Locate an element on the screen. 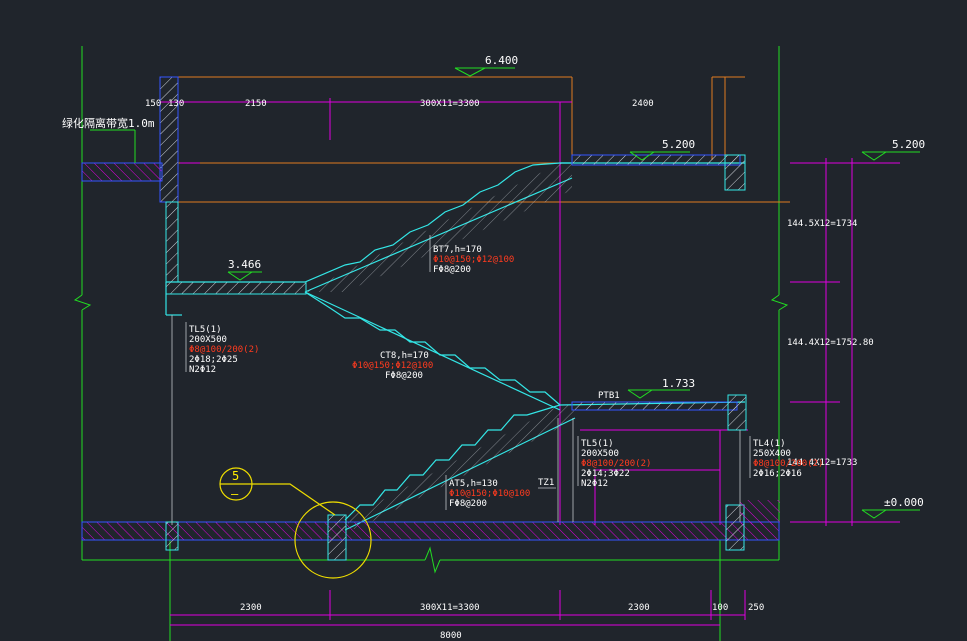 This screenshot has height=641, width=967. tz1-label: TZ1 is located at coordinates (546, 483).